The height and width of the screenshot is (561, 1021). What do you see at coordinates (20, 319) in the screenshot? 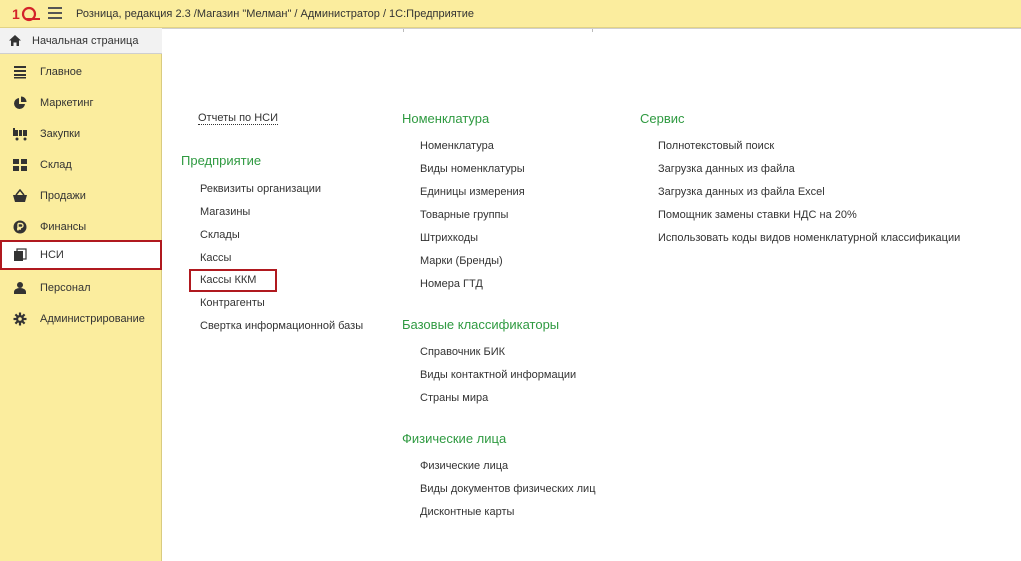
I see `gear-icon` at bounding box center [20, 319].